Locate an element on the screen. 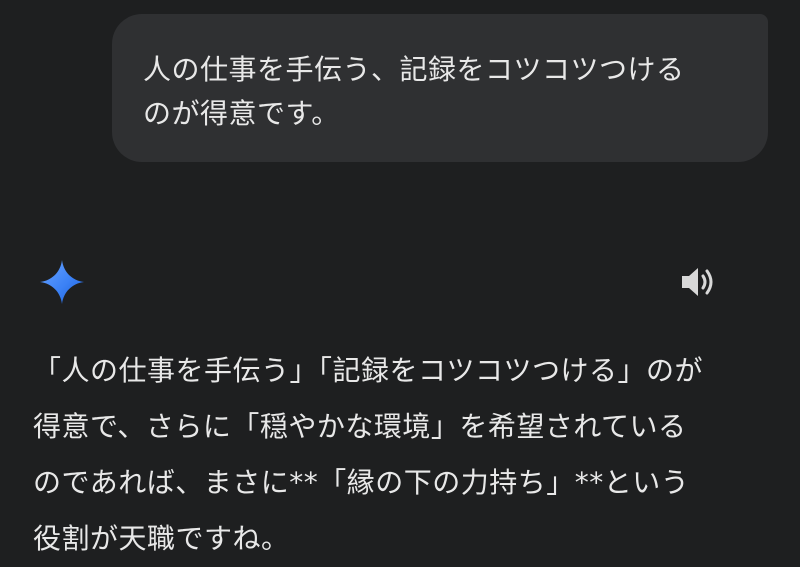  model-response-header is located at coordinates (400, 282).